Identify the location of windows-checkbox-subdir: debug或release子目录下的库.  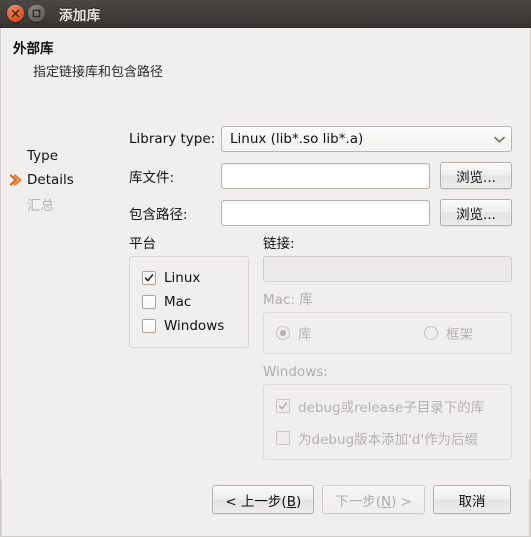
(387, 406).